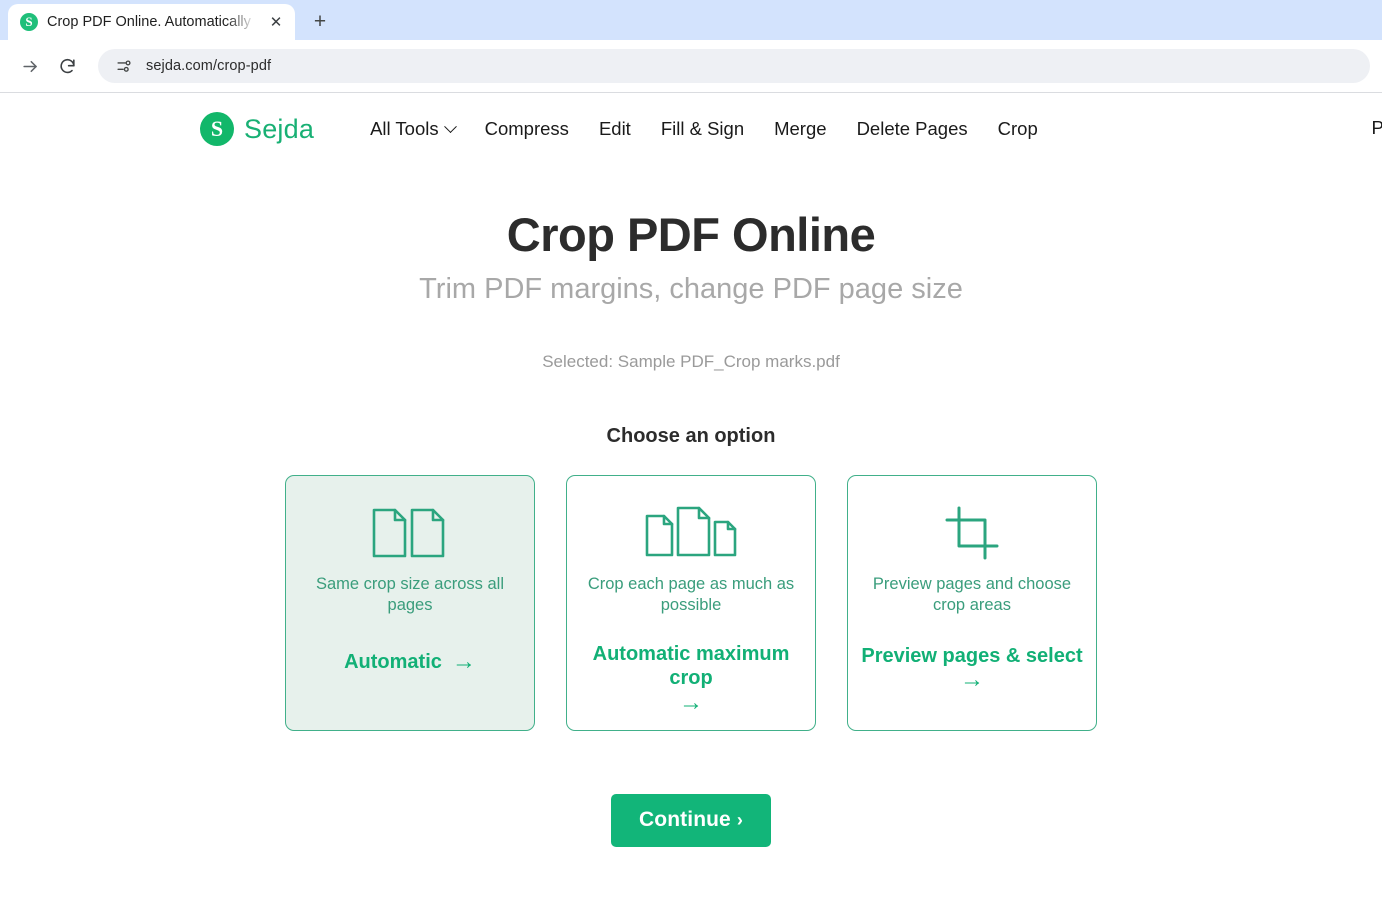 The width and height of the screenshot is (1382, 913). I want to click on continue-row: Continue ›, so click(691, 820).